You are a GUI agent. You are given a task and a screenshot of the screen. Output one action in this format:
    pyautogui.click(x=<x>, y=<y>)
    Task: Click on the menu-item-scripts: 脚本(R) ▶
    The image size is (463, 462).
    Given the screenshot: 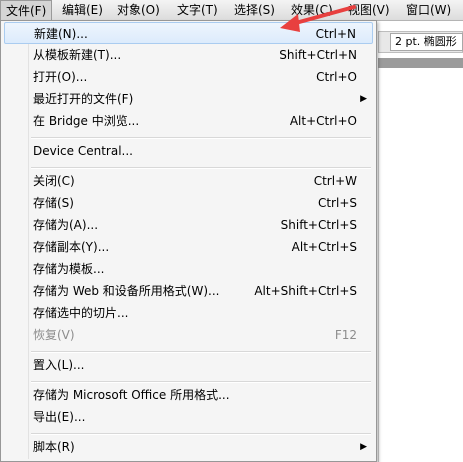 What is the action you would take?
    pyautogui.click(x=188, y=447)
    